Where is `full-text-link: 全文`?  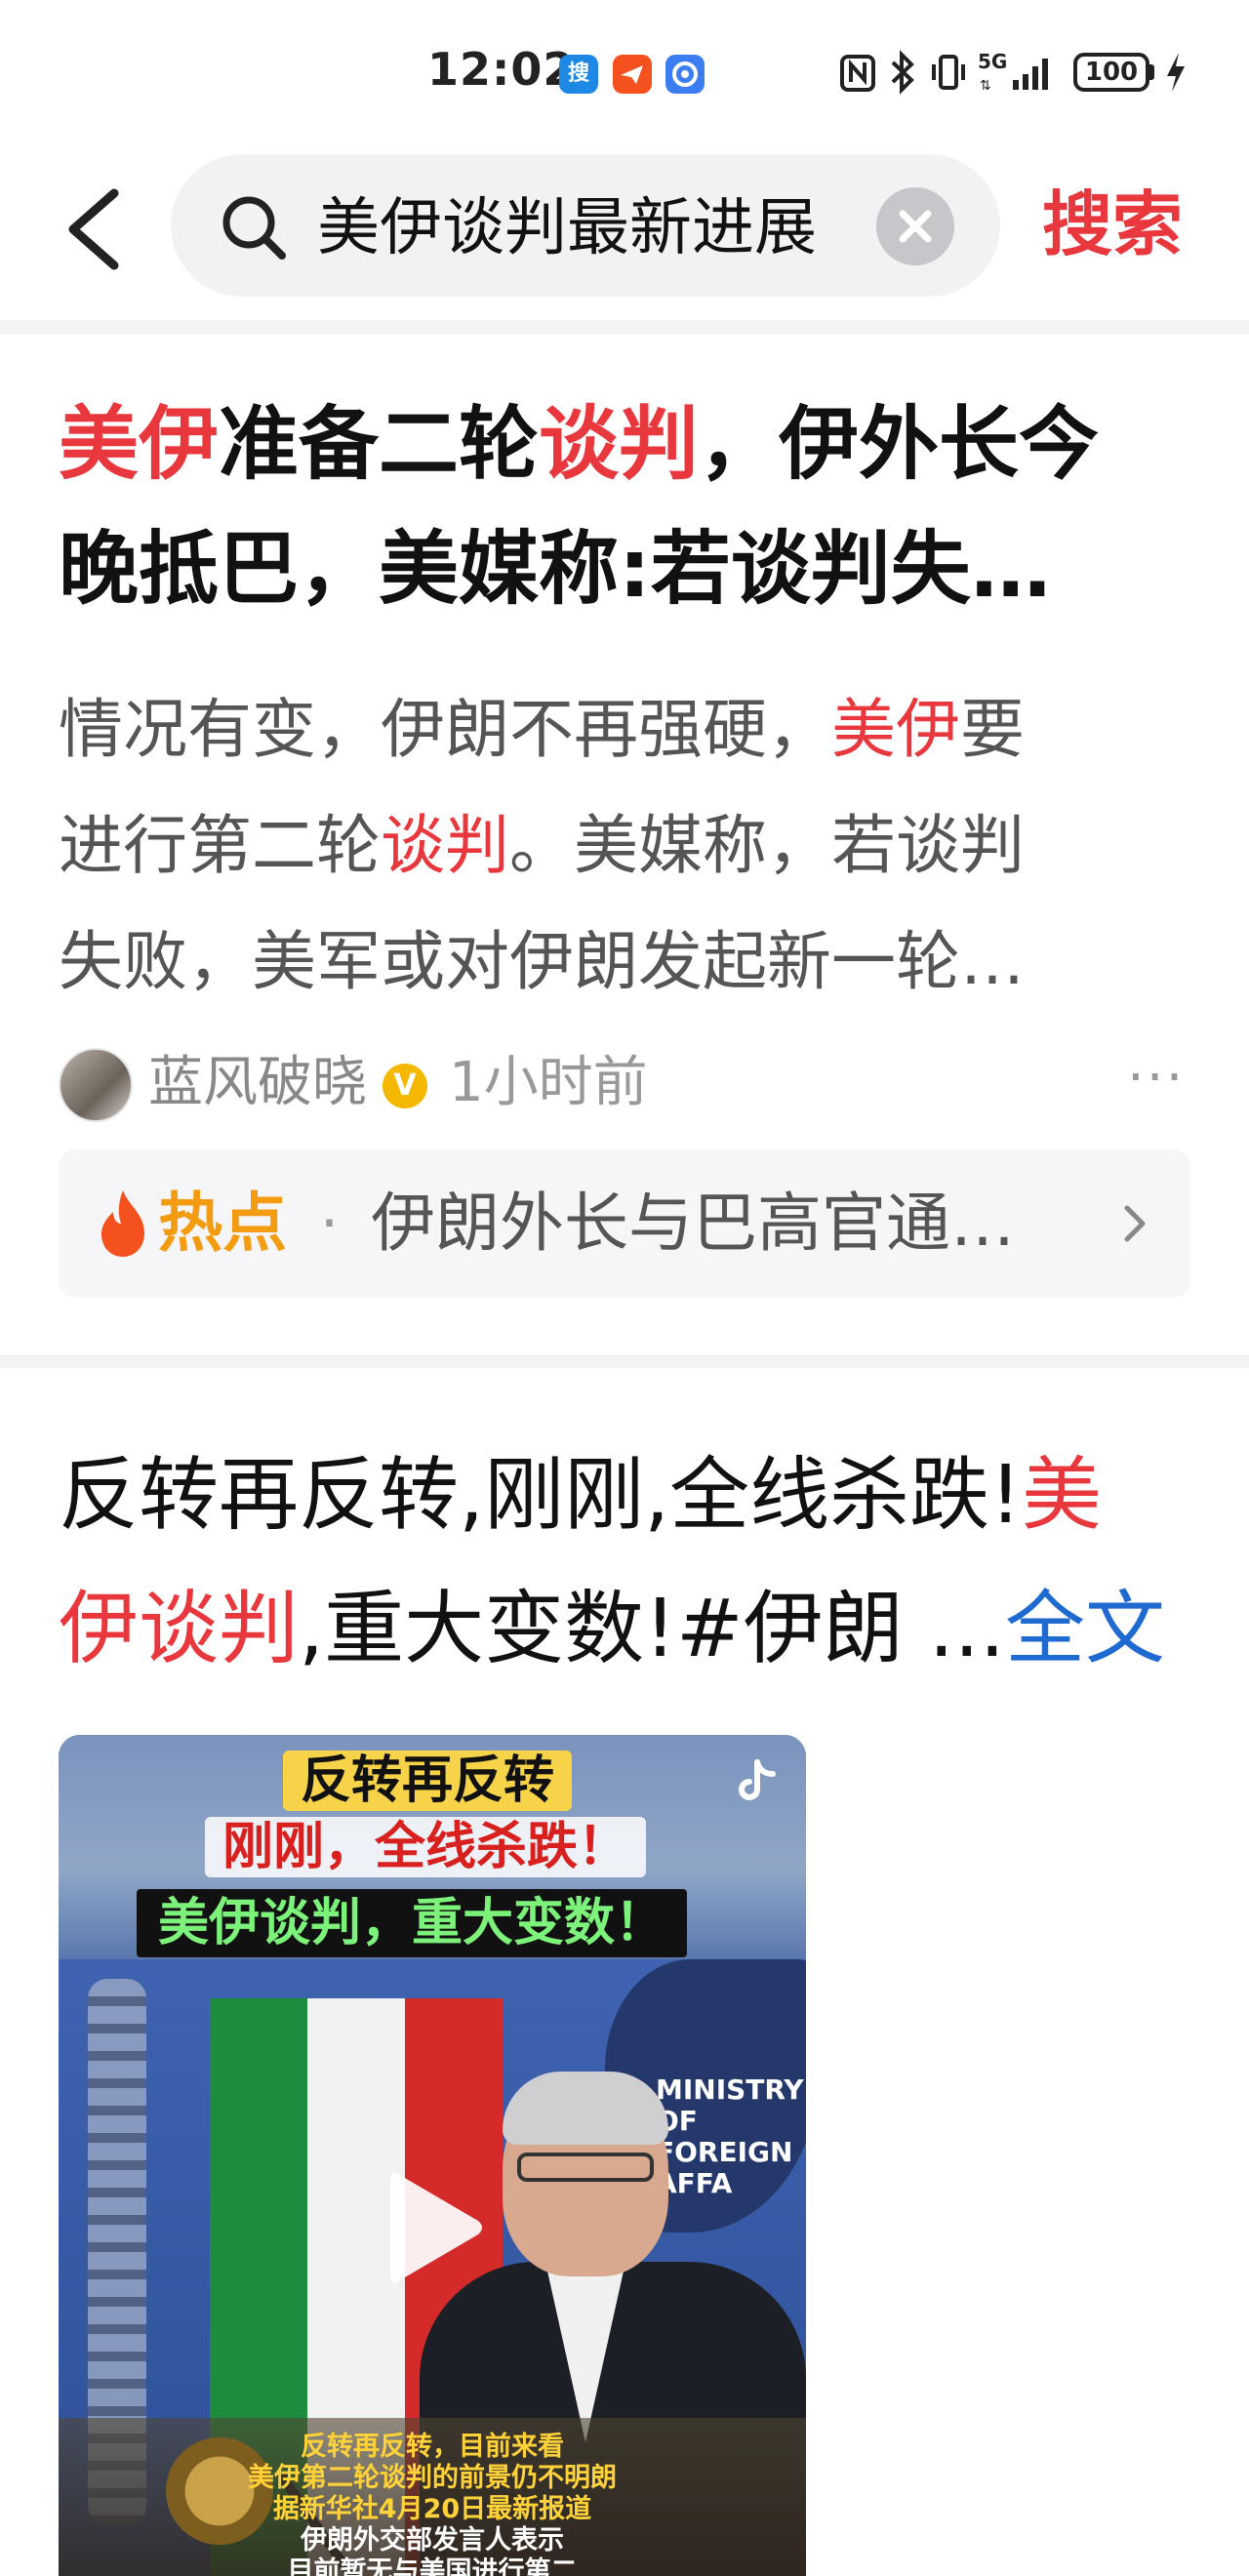 full-text-link: 全文 is located at coordinates (1085, 1629).